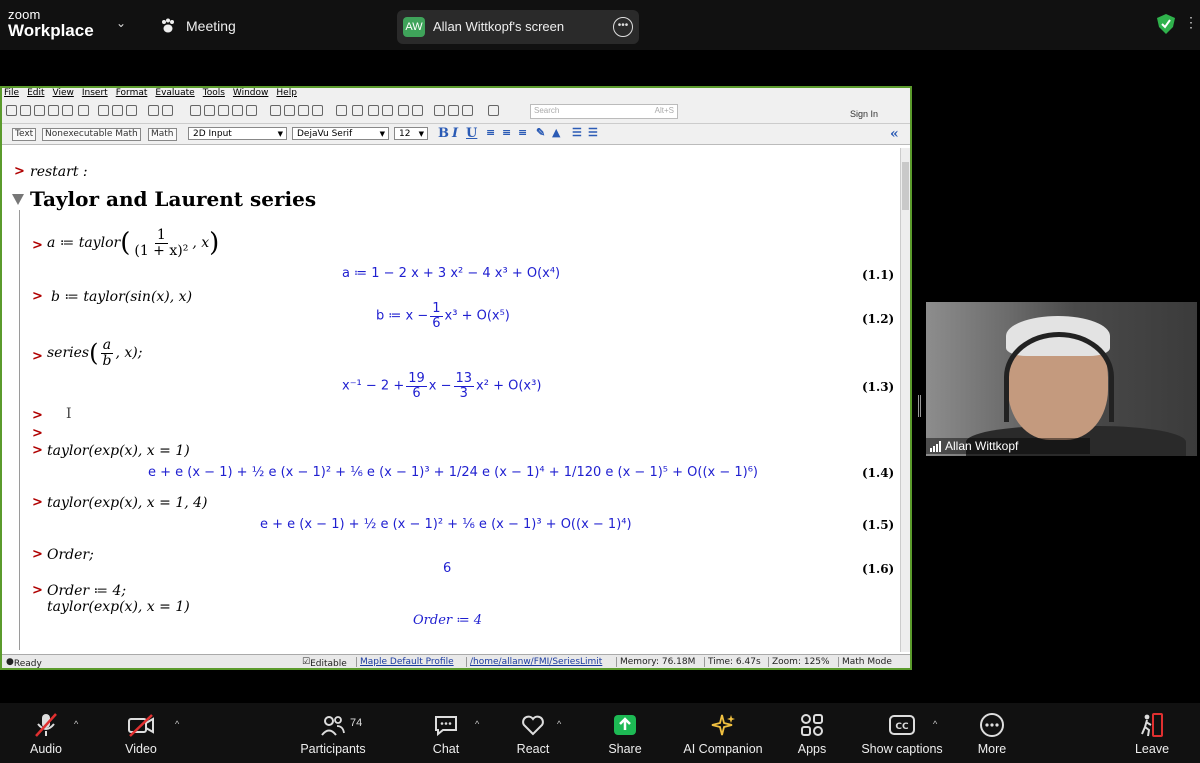  I want to click on align-left-icon: ≡, so click(490, 132).